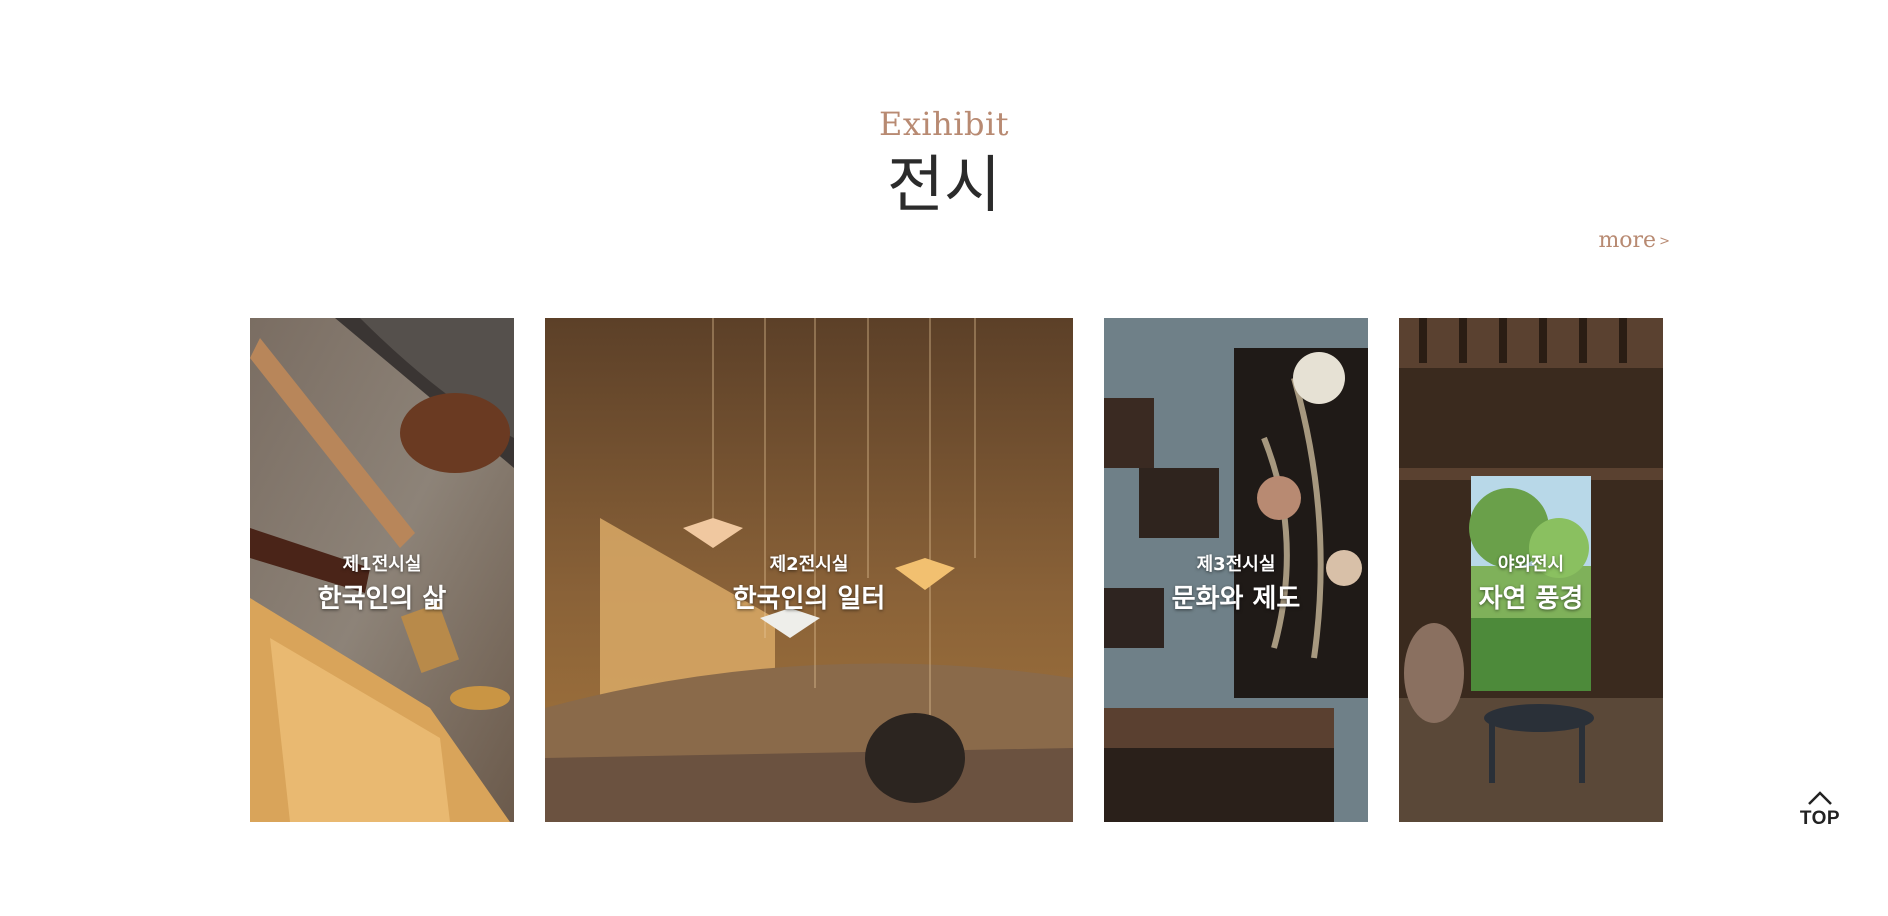  I want to click on card-title: 한국인의 삶, so click(382, 599).